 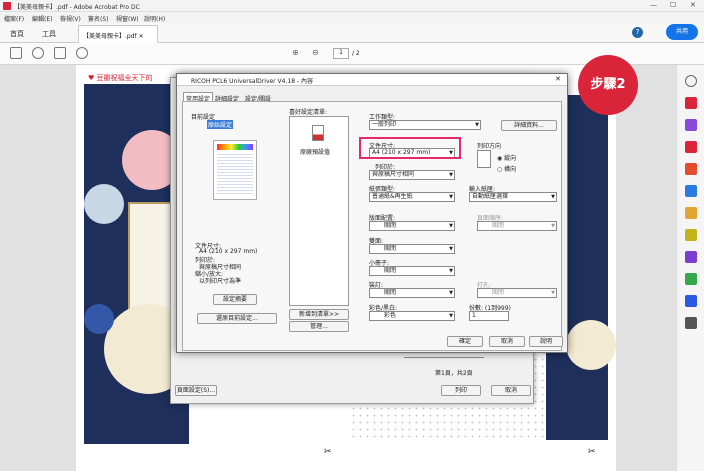 I want to click on print-page-info: 第1頁，共2頁, so click(x=454, y=373).